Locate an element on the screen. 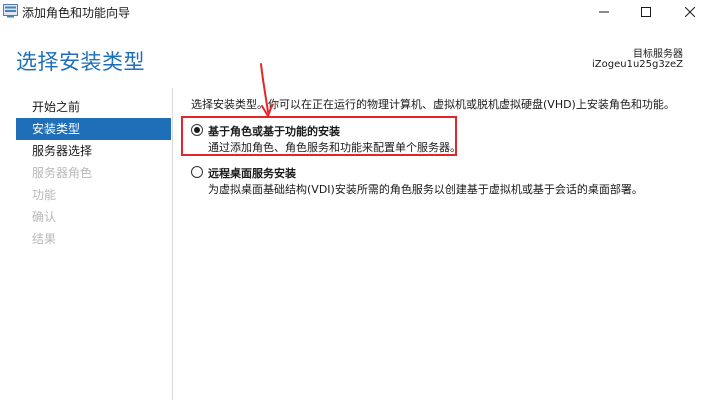 The image size is (707, 400). annotation-highlight-box is located at coordinates (319, 136).